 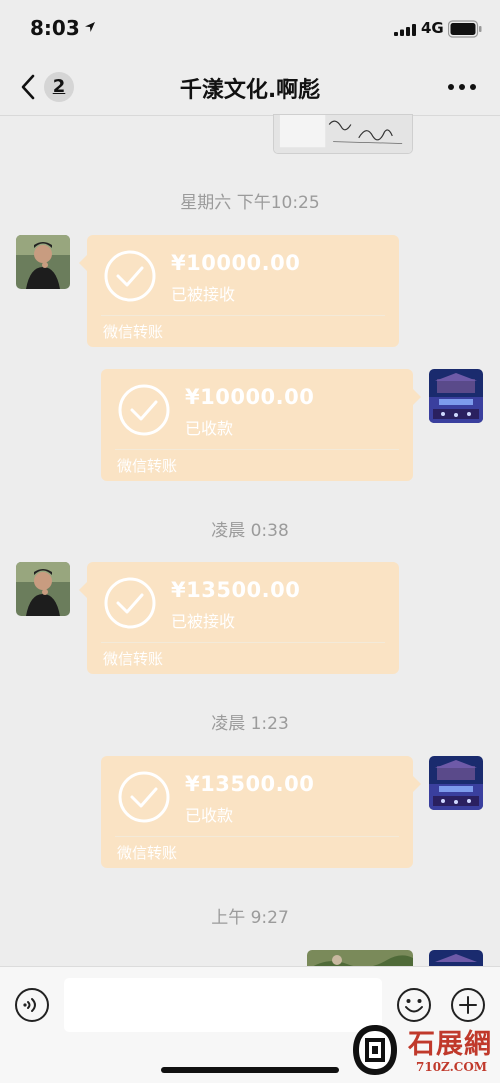 What do you see at coordinates (90, 27) in the screenshot?
I see `location-icon` at bounding box center [90, 27].